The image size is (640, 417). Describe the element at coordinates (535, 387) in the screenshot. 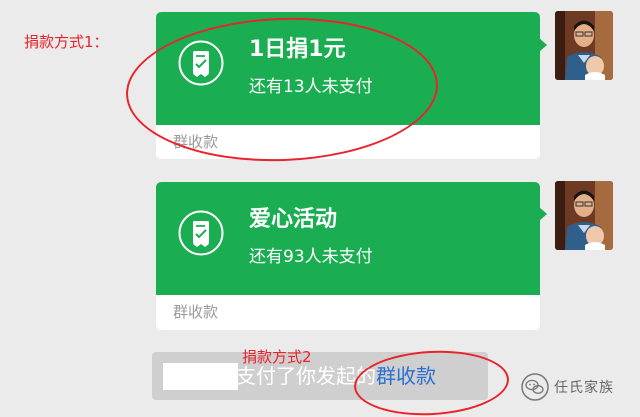

I see `wechat-official-account-icon` at that location.